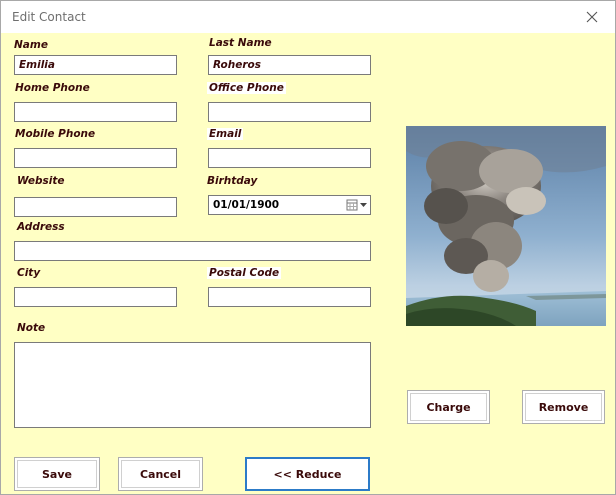 The image size is (616, 495). Describe the element at coordinates (29, 273) in the screenshot. I see `city-label: City` at that location.